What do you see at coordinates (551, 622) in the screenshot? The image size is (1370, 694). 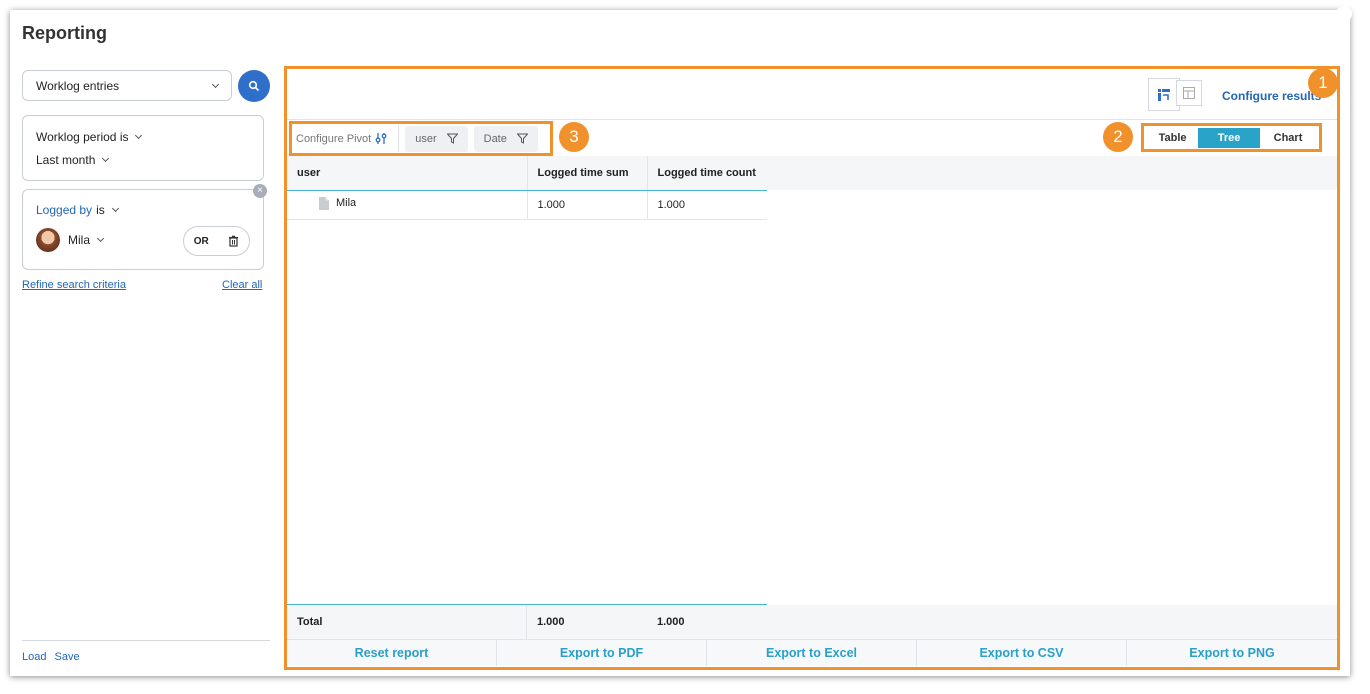 I see `total-sum: 1.000` at bounding box center [551, 622].